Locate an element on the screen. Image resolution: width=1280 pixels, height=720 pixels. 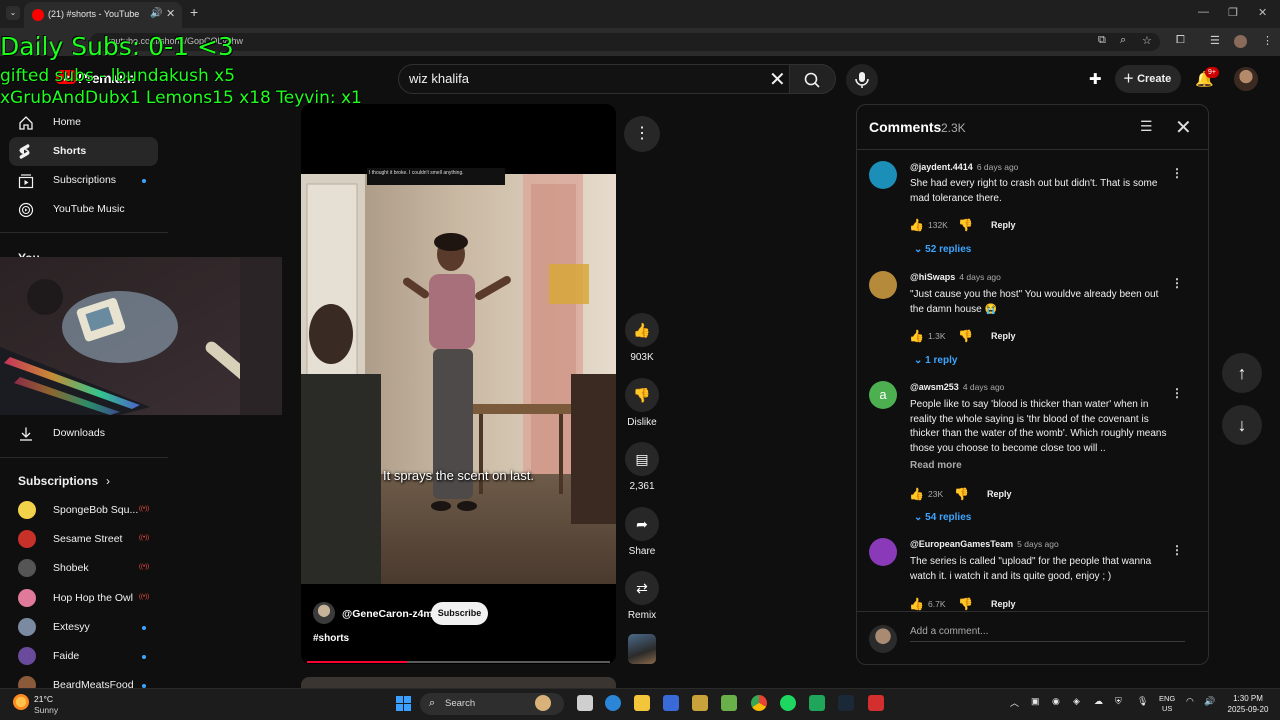
show-hidden-icons-icon: ︿ is located at coordinates (1014, 702).